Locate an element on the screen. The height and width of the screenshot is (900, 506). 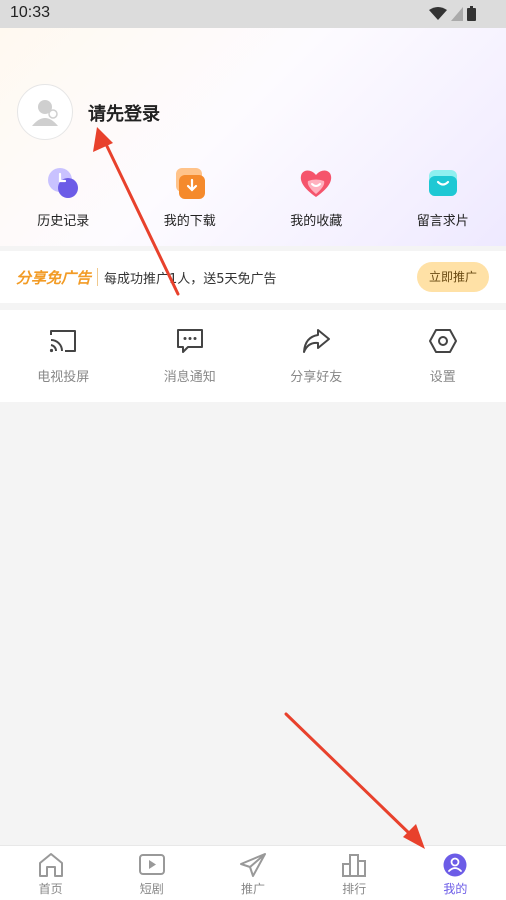
tool-label: 消息通知 is located at coordinates (189, 377).